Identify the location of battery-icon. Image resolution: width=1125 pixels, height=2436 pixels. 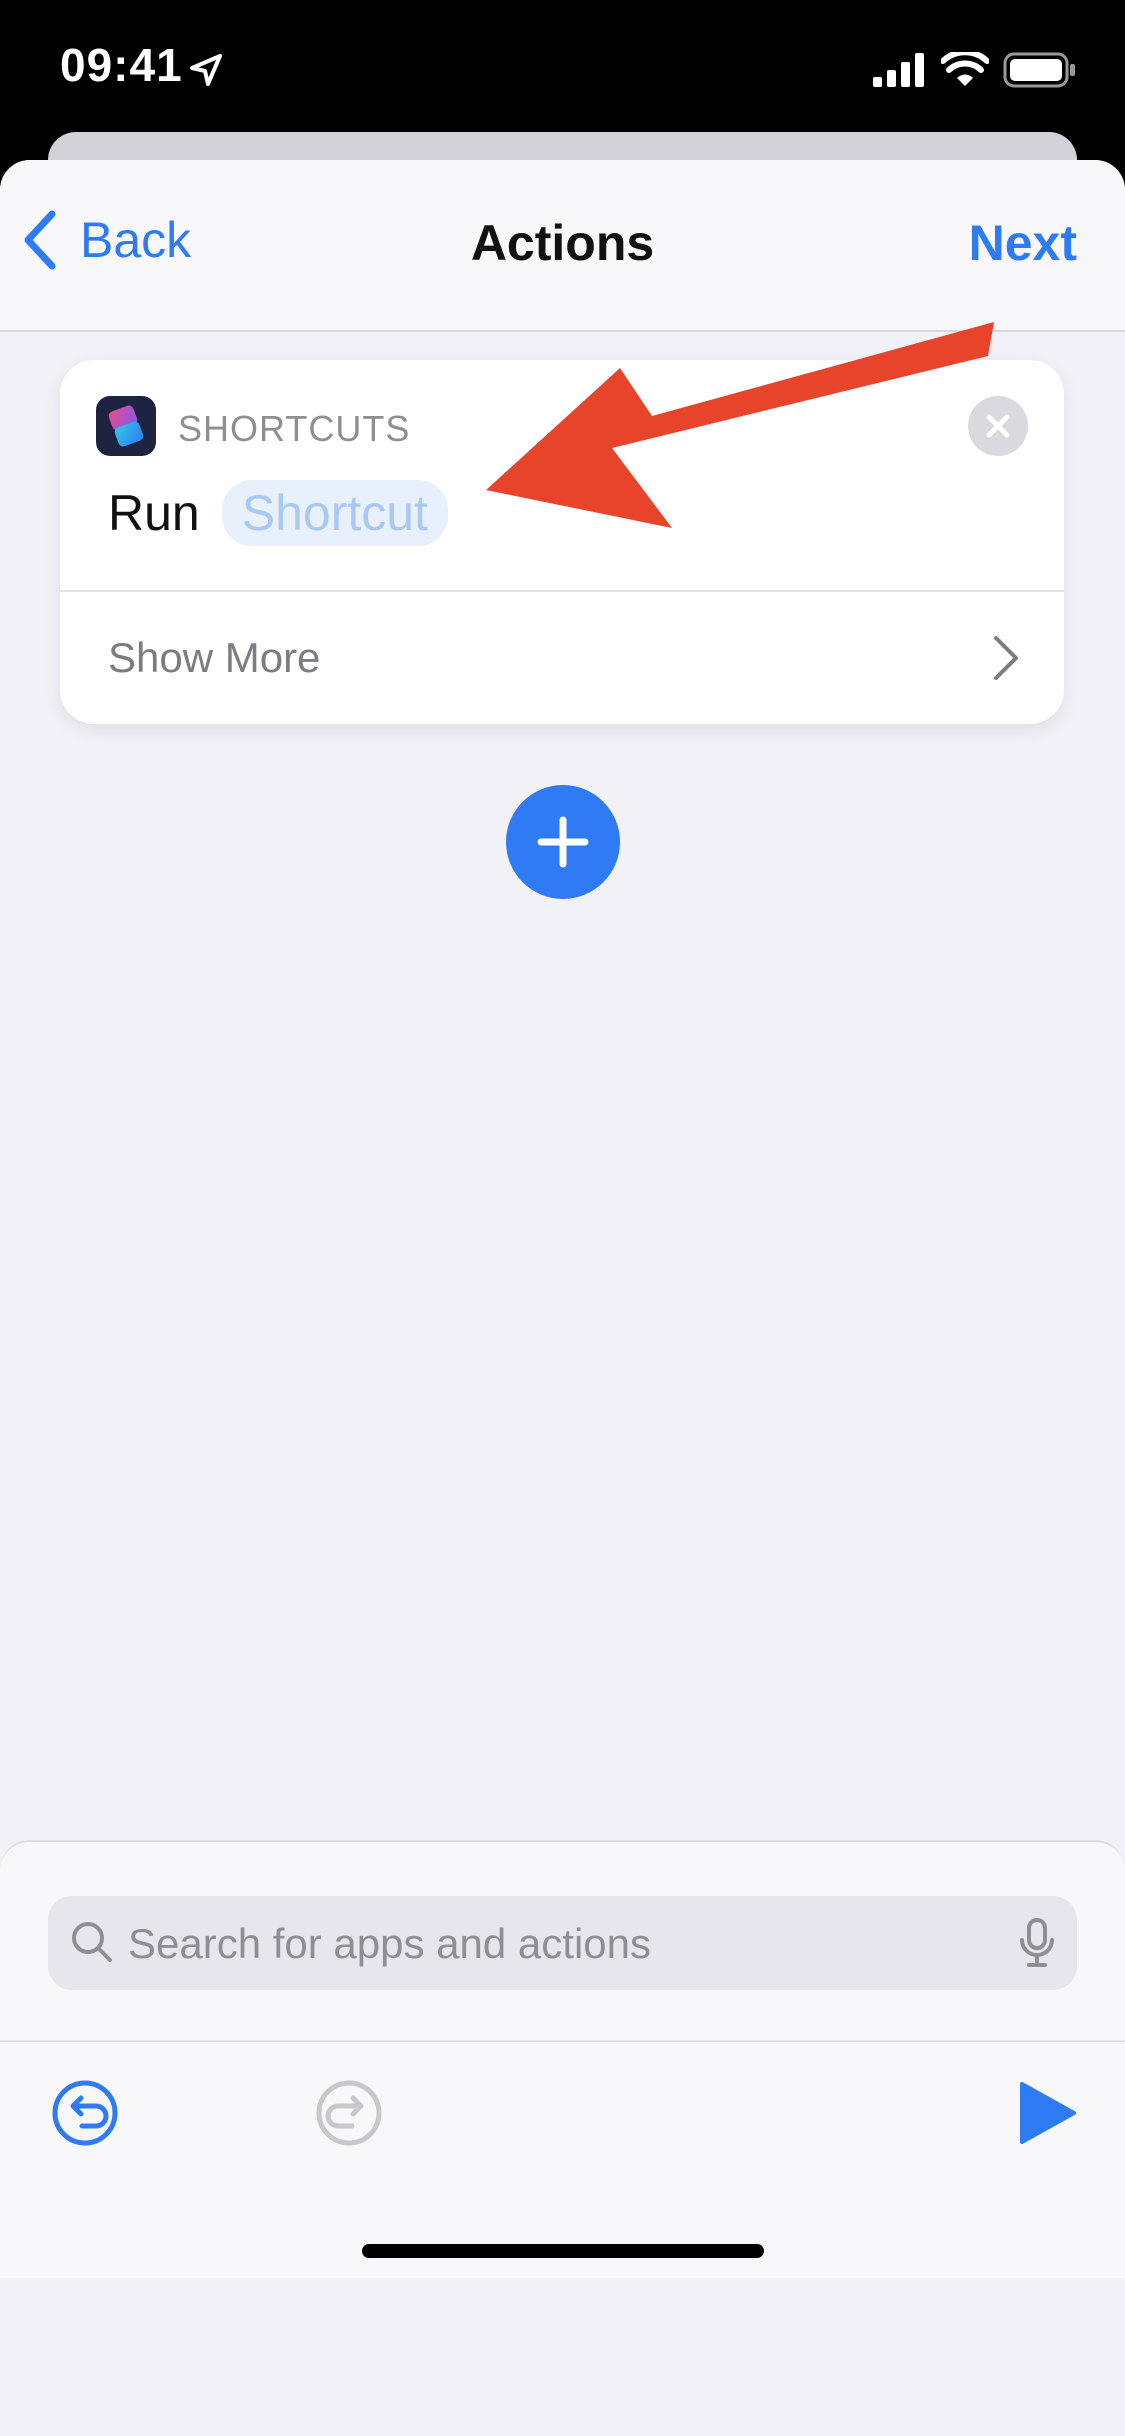
(1039, 70).